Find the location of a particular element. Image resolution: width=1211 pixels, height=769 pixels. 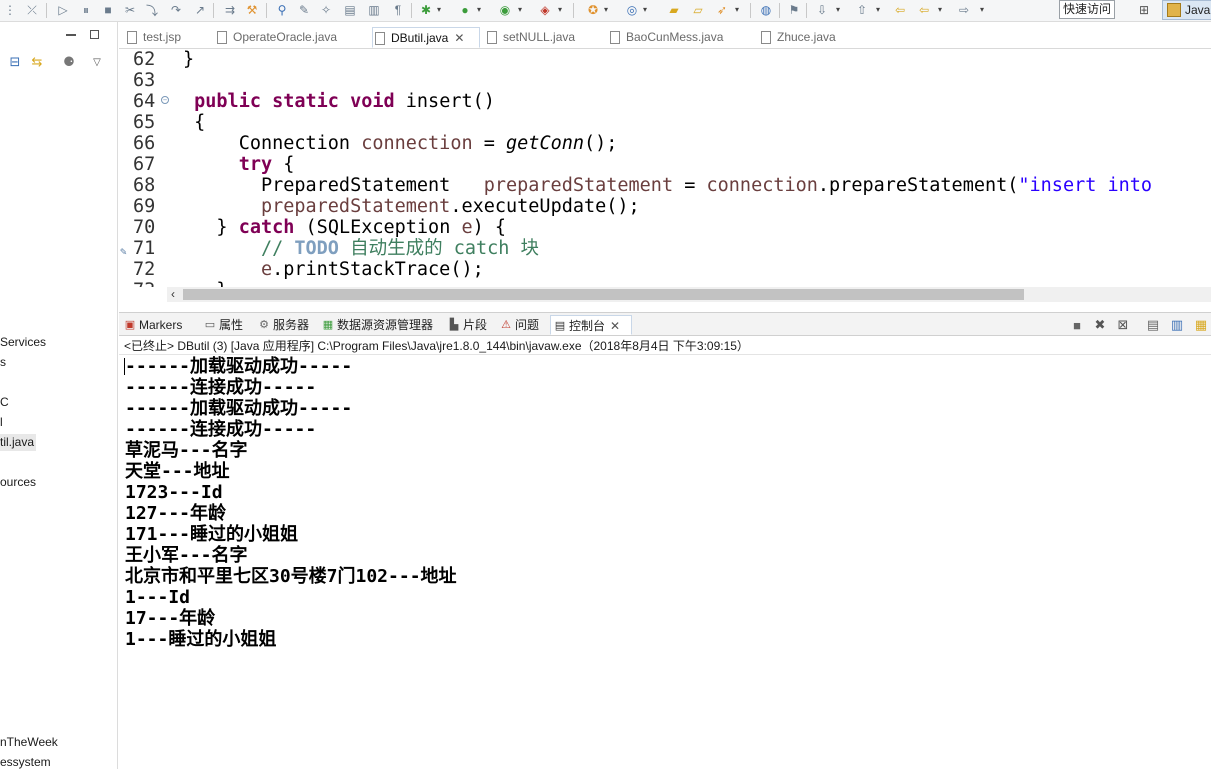

resume-icon: ▷ is located at coordinates (63, 10).